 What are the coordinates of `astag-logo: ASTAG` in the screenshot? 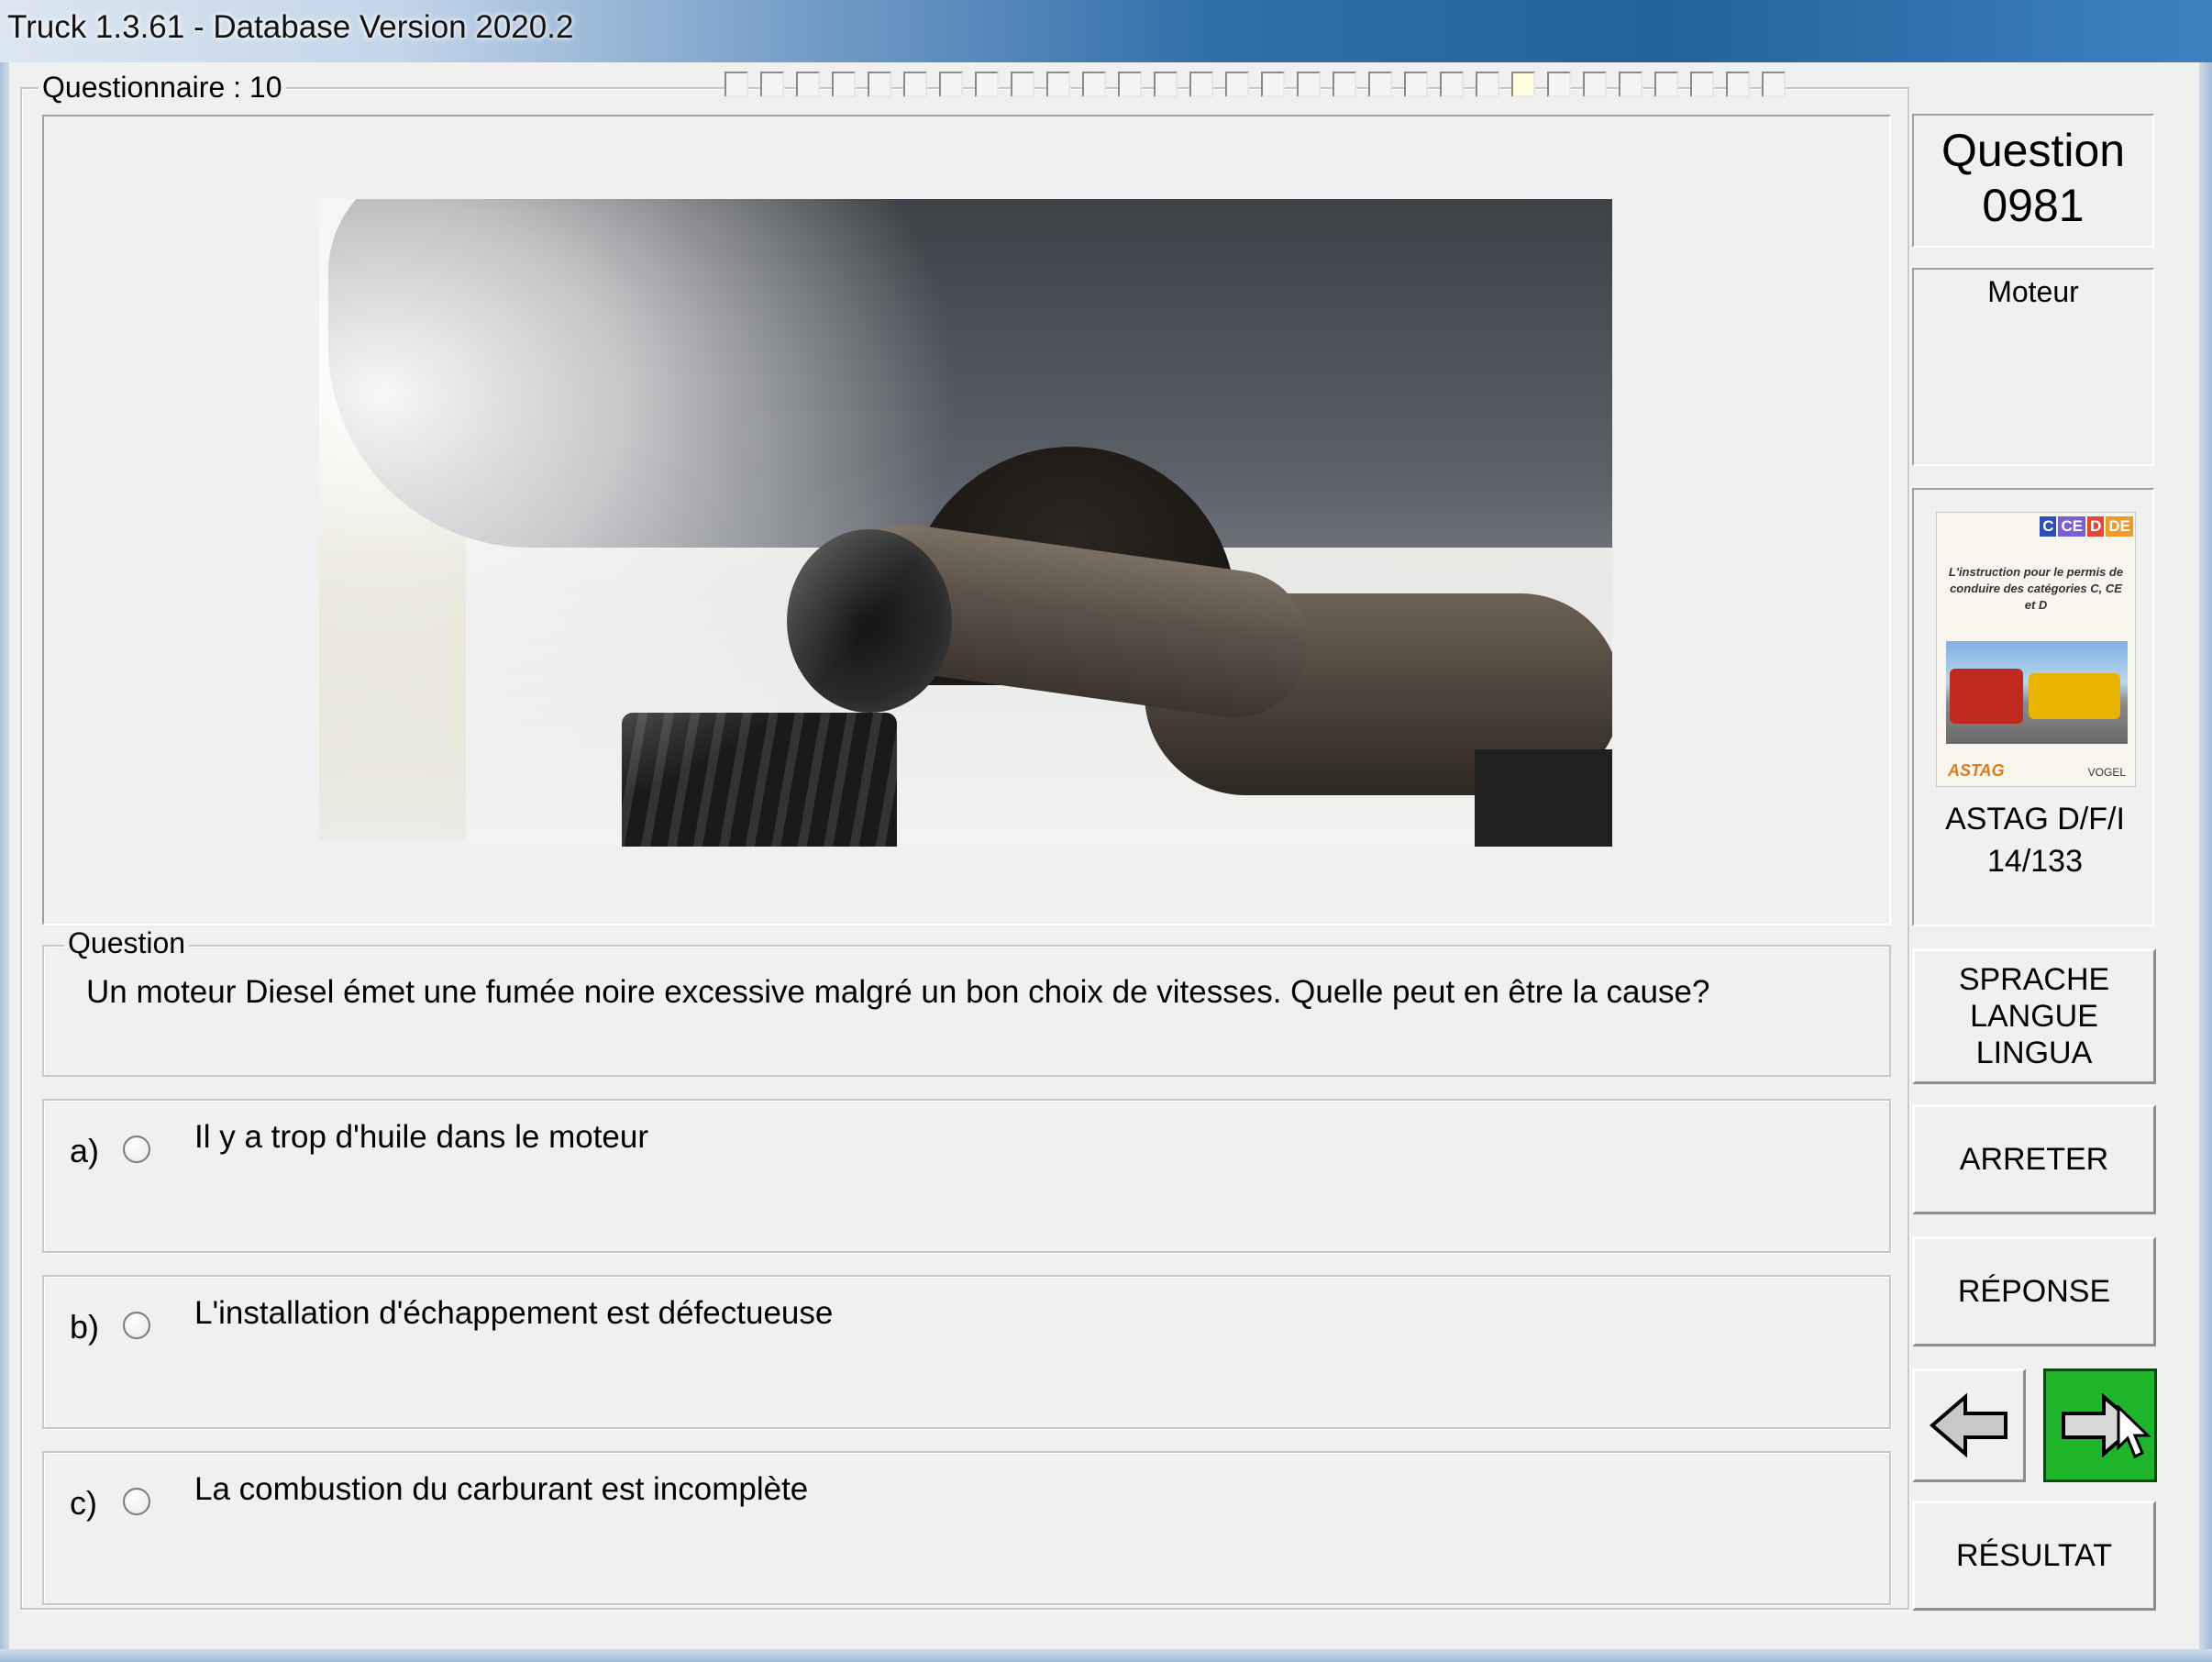 It's located at (1977, 770).